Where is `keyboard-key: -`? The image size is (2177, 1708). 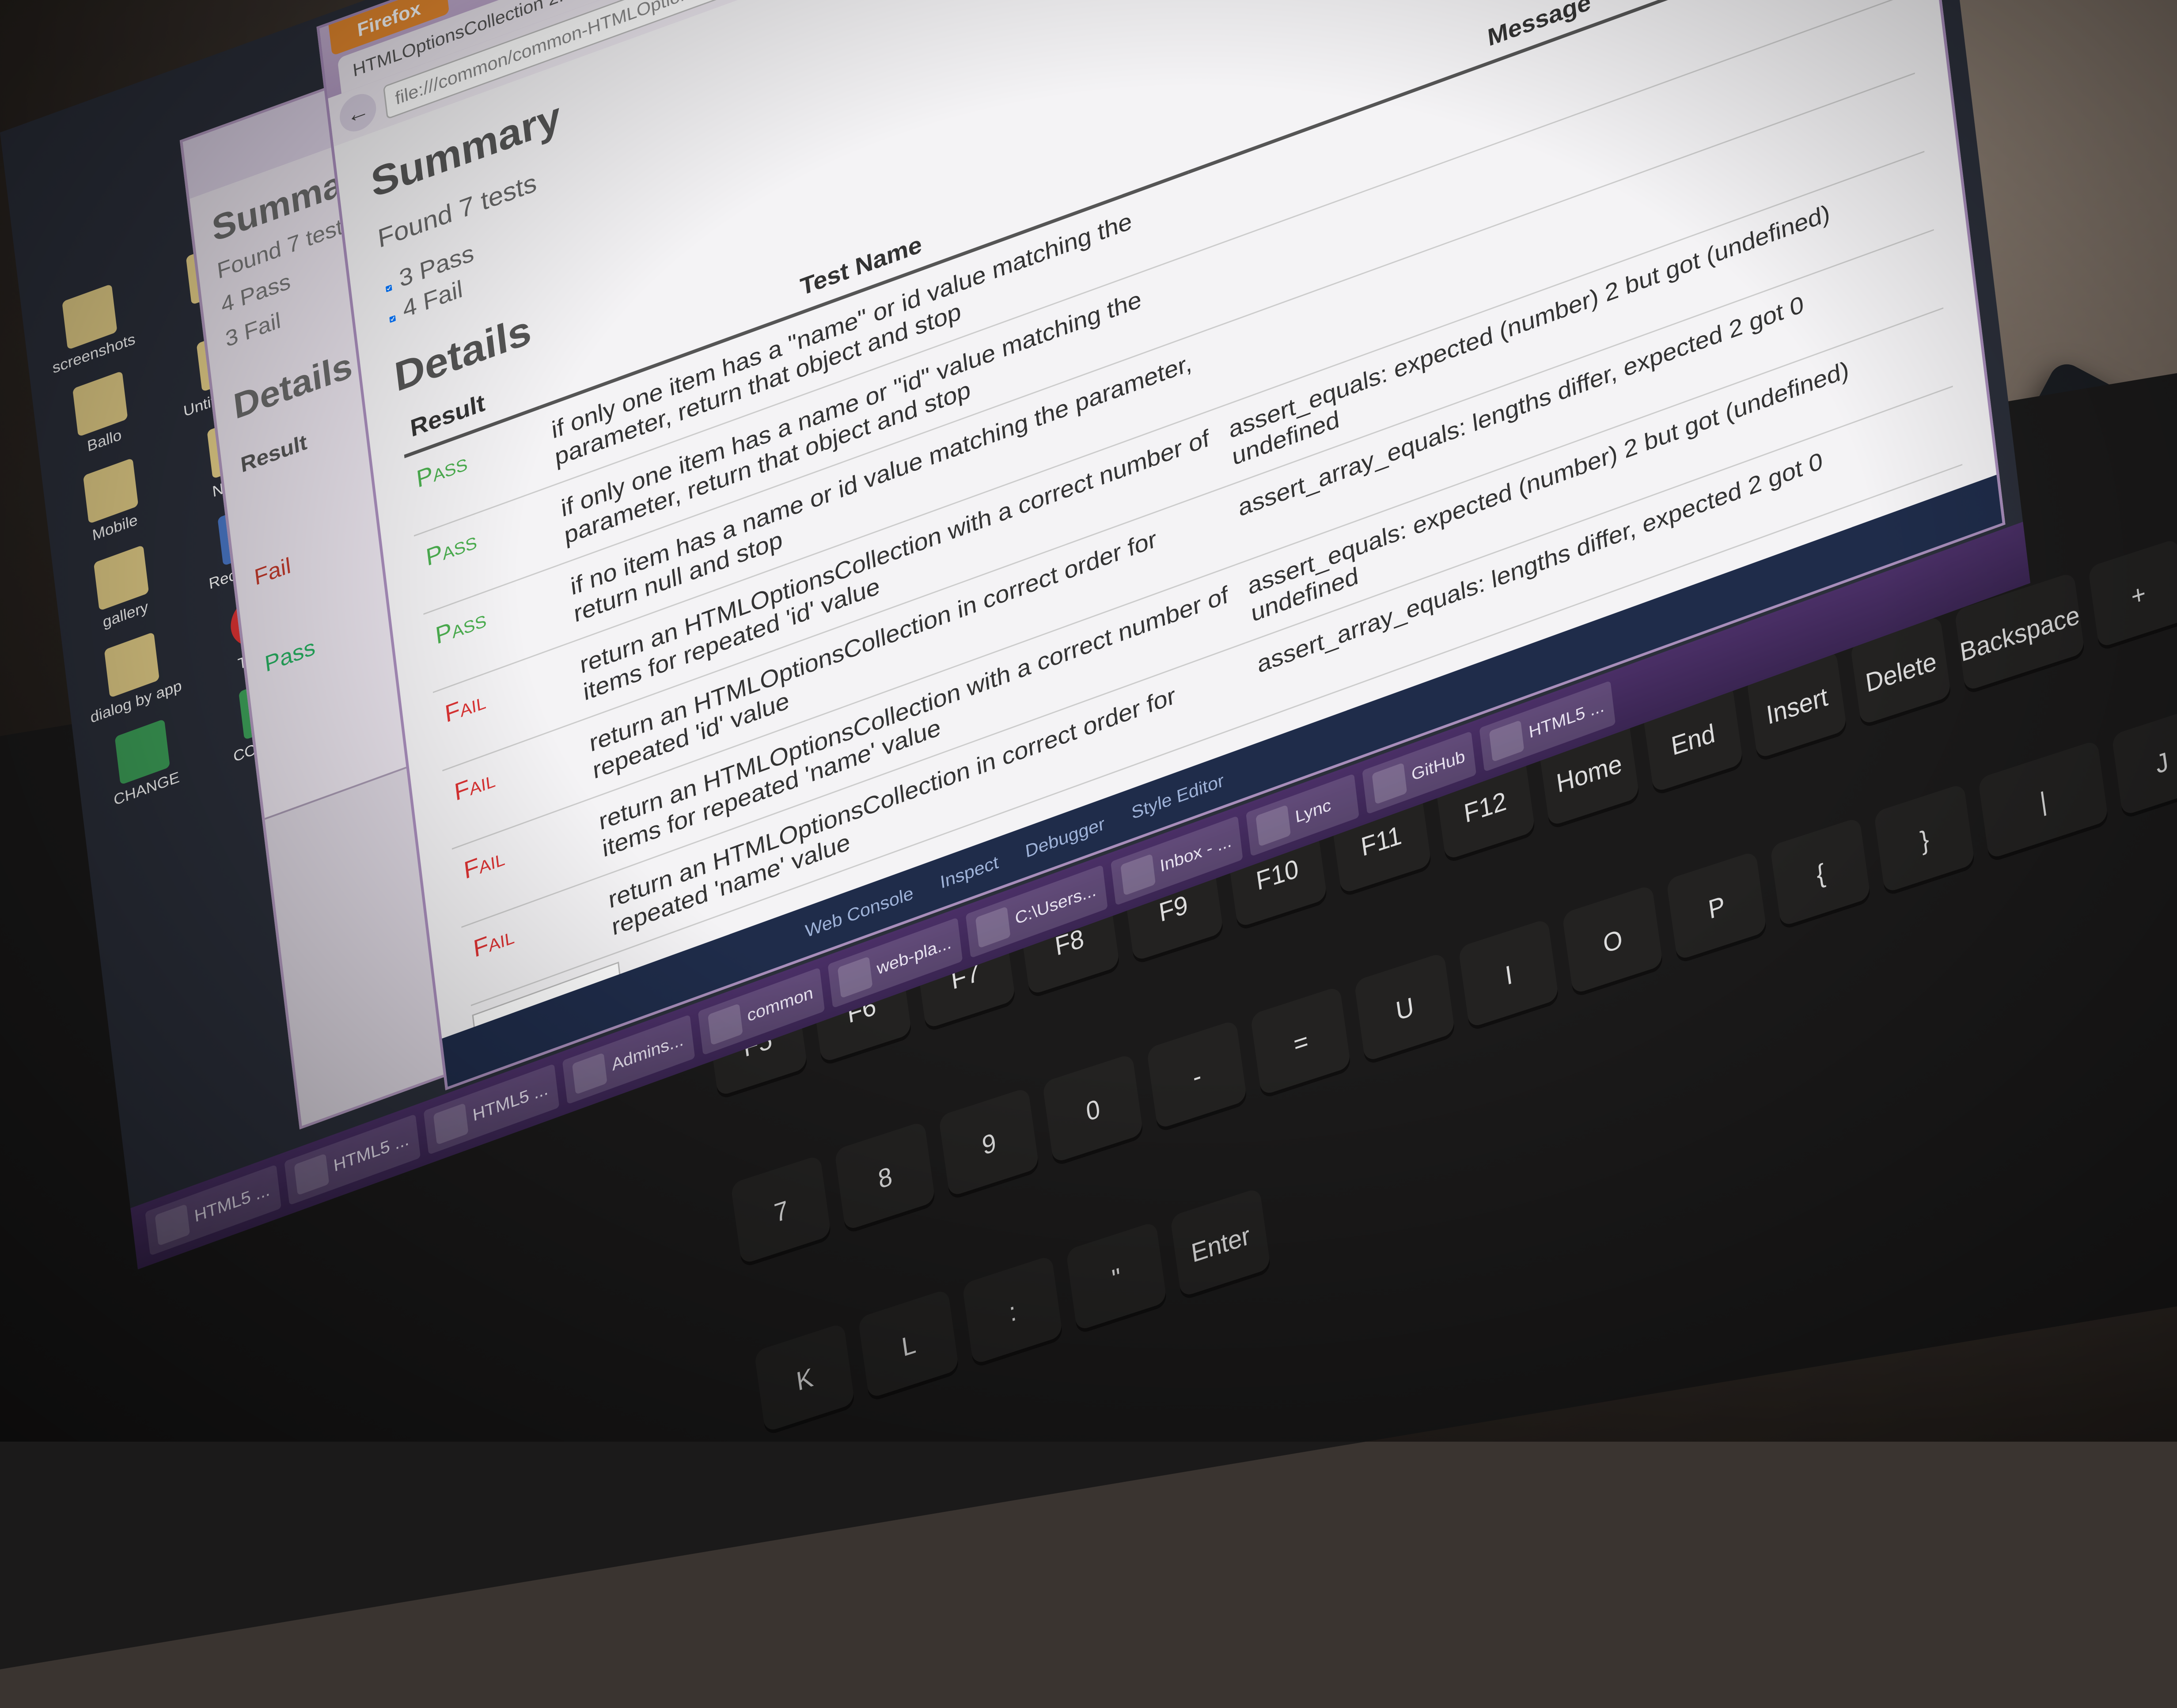
keyboard-key: - is located at coordinates (1197, 1076).